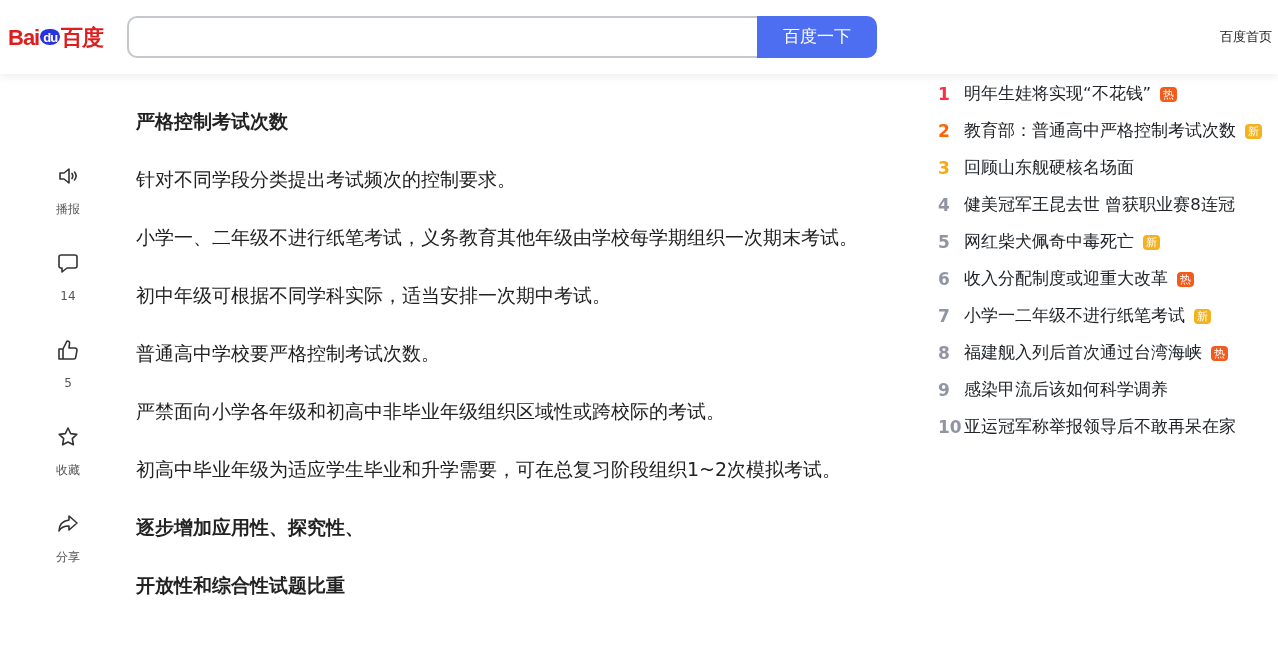  What do you see at coordinates (950, 427) in the screenshot?
I see `rank-number: 10` at bounding box center [950, 427].